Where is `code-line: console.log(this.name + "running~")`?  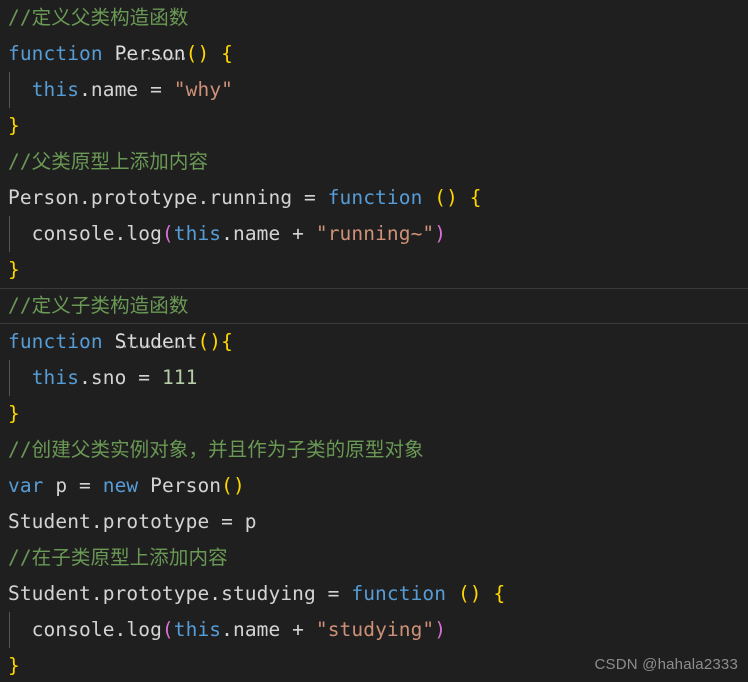
code-line: console.log(this.name + "running~") is located at coordinates (374, 234).